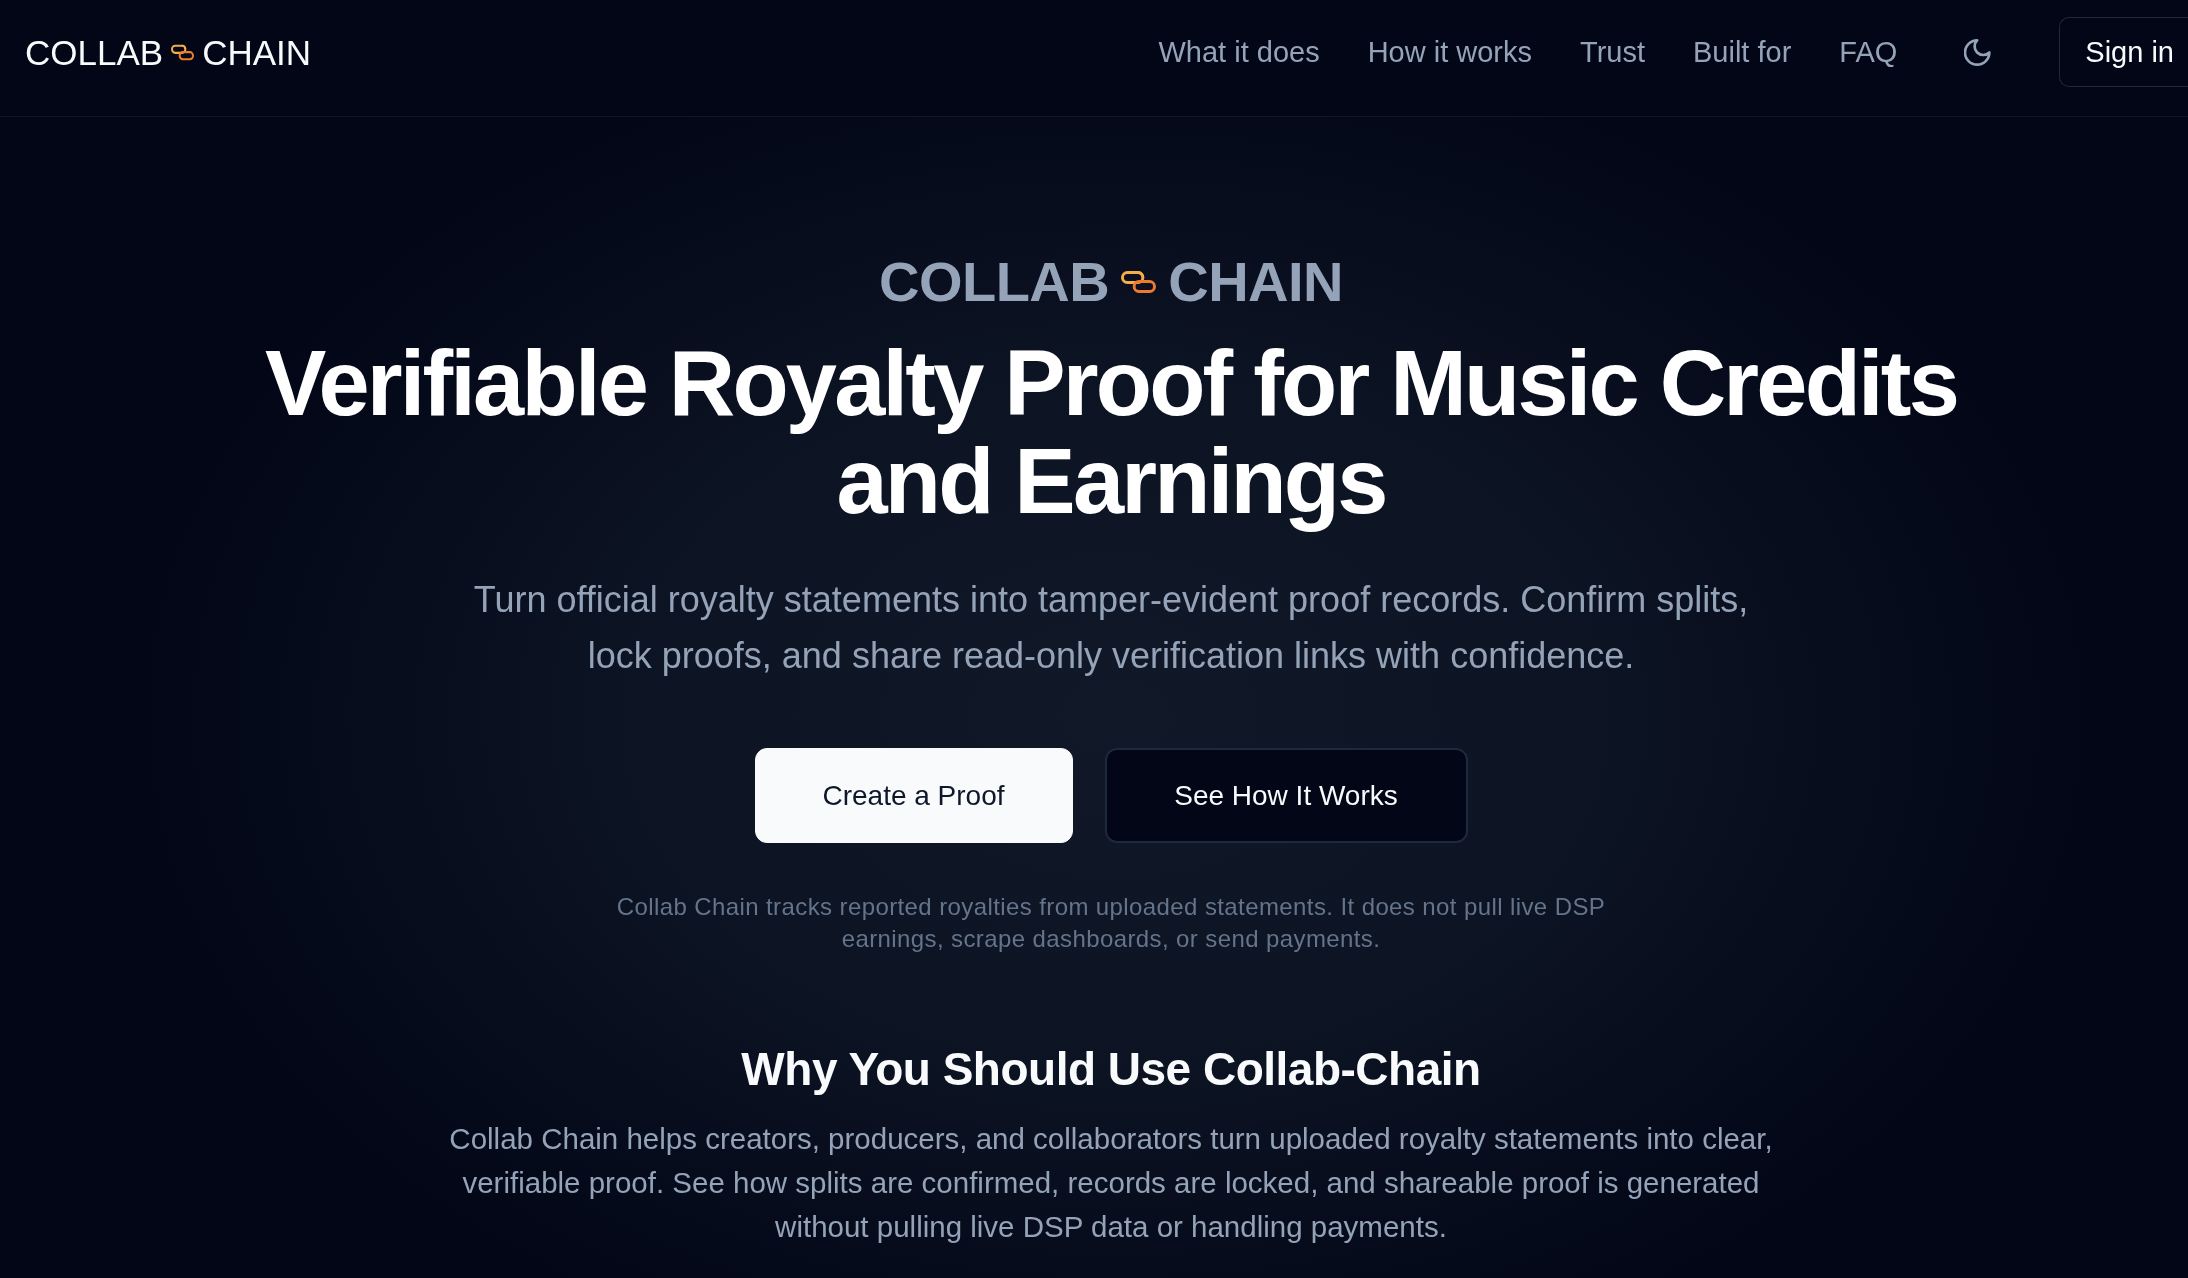 Image resolution: width=2188 pixels, height=1278 pixels. I want to click on nav-link: Trust, so click(1612, 52).